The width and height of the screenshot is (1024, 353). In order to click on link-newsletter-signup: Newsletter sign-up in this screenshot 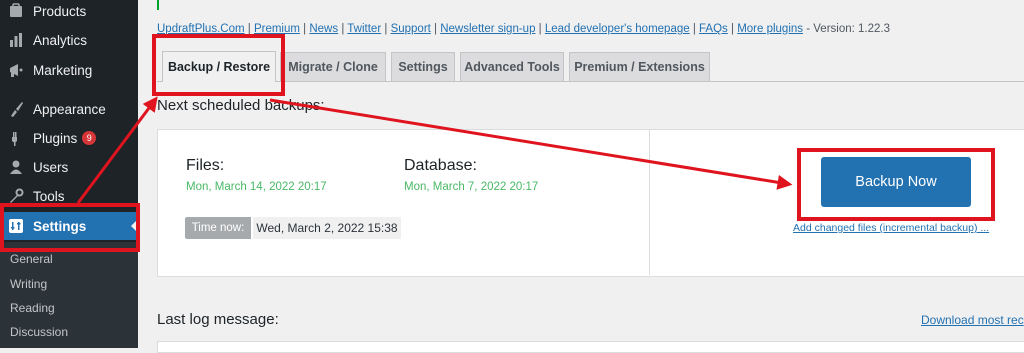, I will do `click(487, 29)`.